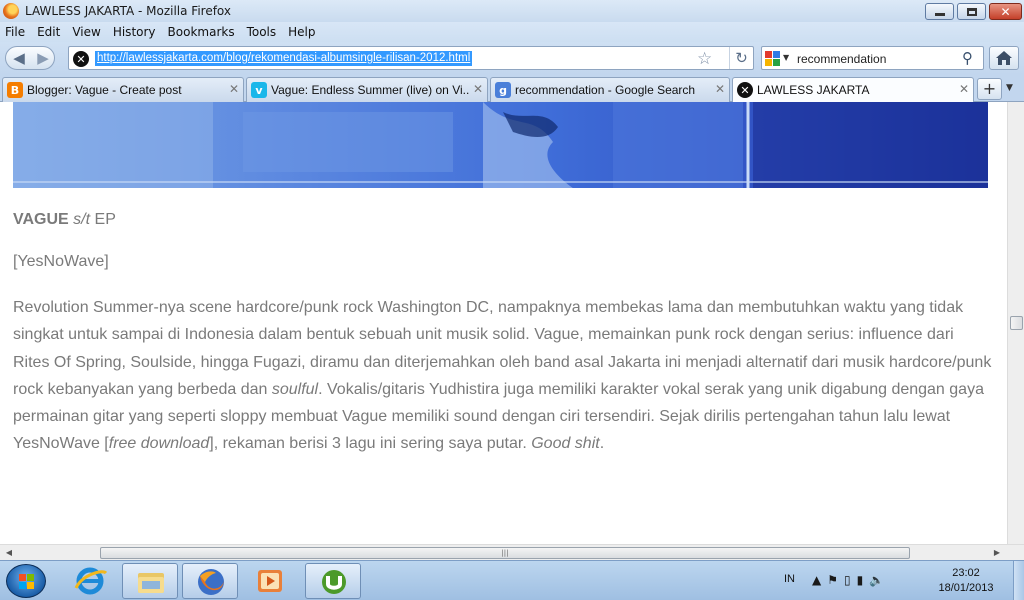 The width and height of the screenshot is (1024, 600). I want to click on internet-explorer-icon, so click(91, 581).